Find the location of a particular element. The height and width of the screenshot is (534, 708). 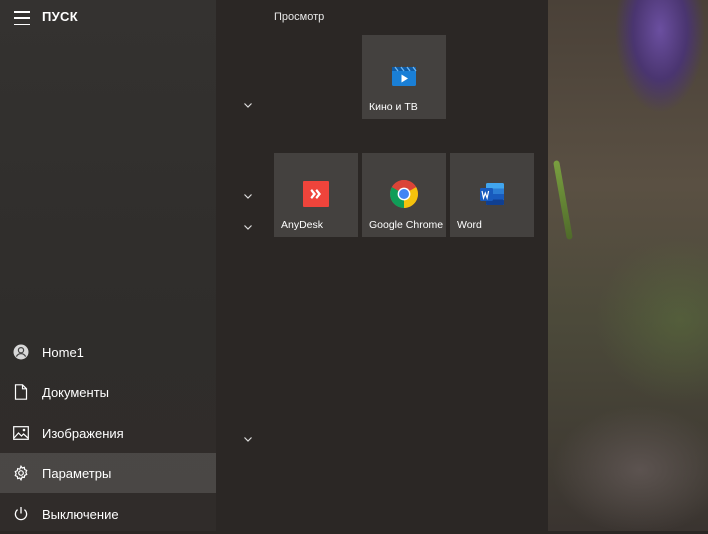

tile-label: AnyDesk is located at coordinates (302, 225).